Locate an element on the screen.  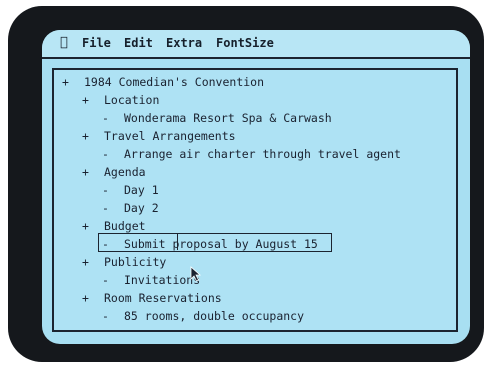
menu-edit: Edit is located at coordinates (138, 43).